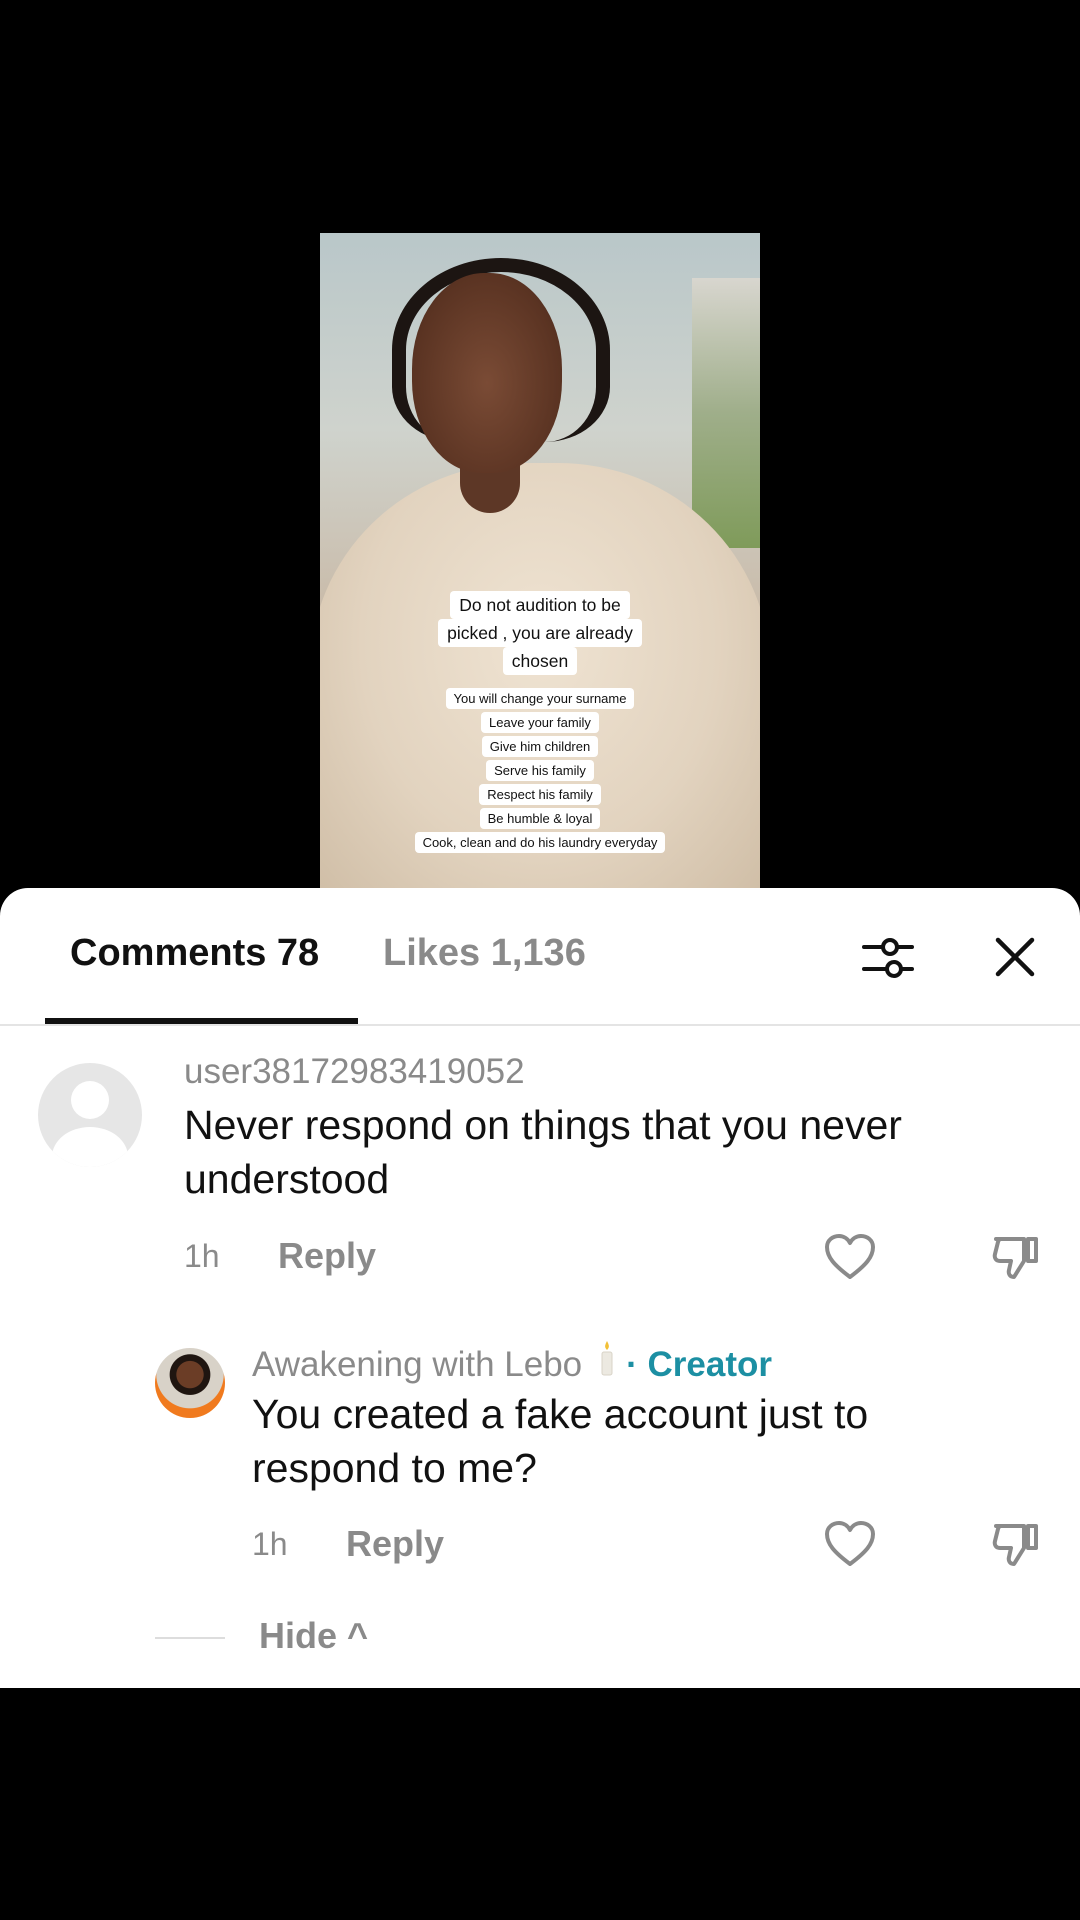 This screenshot has height=1920, width=1080. Describe the element at coordinates (540, 818) in the screenshot. I see `caption-line: Be humble & loyal` at that location.